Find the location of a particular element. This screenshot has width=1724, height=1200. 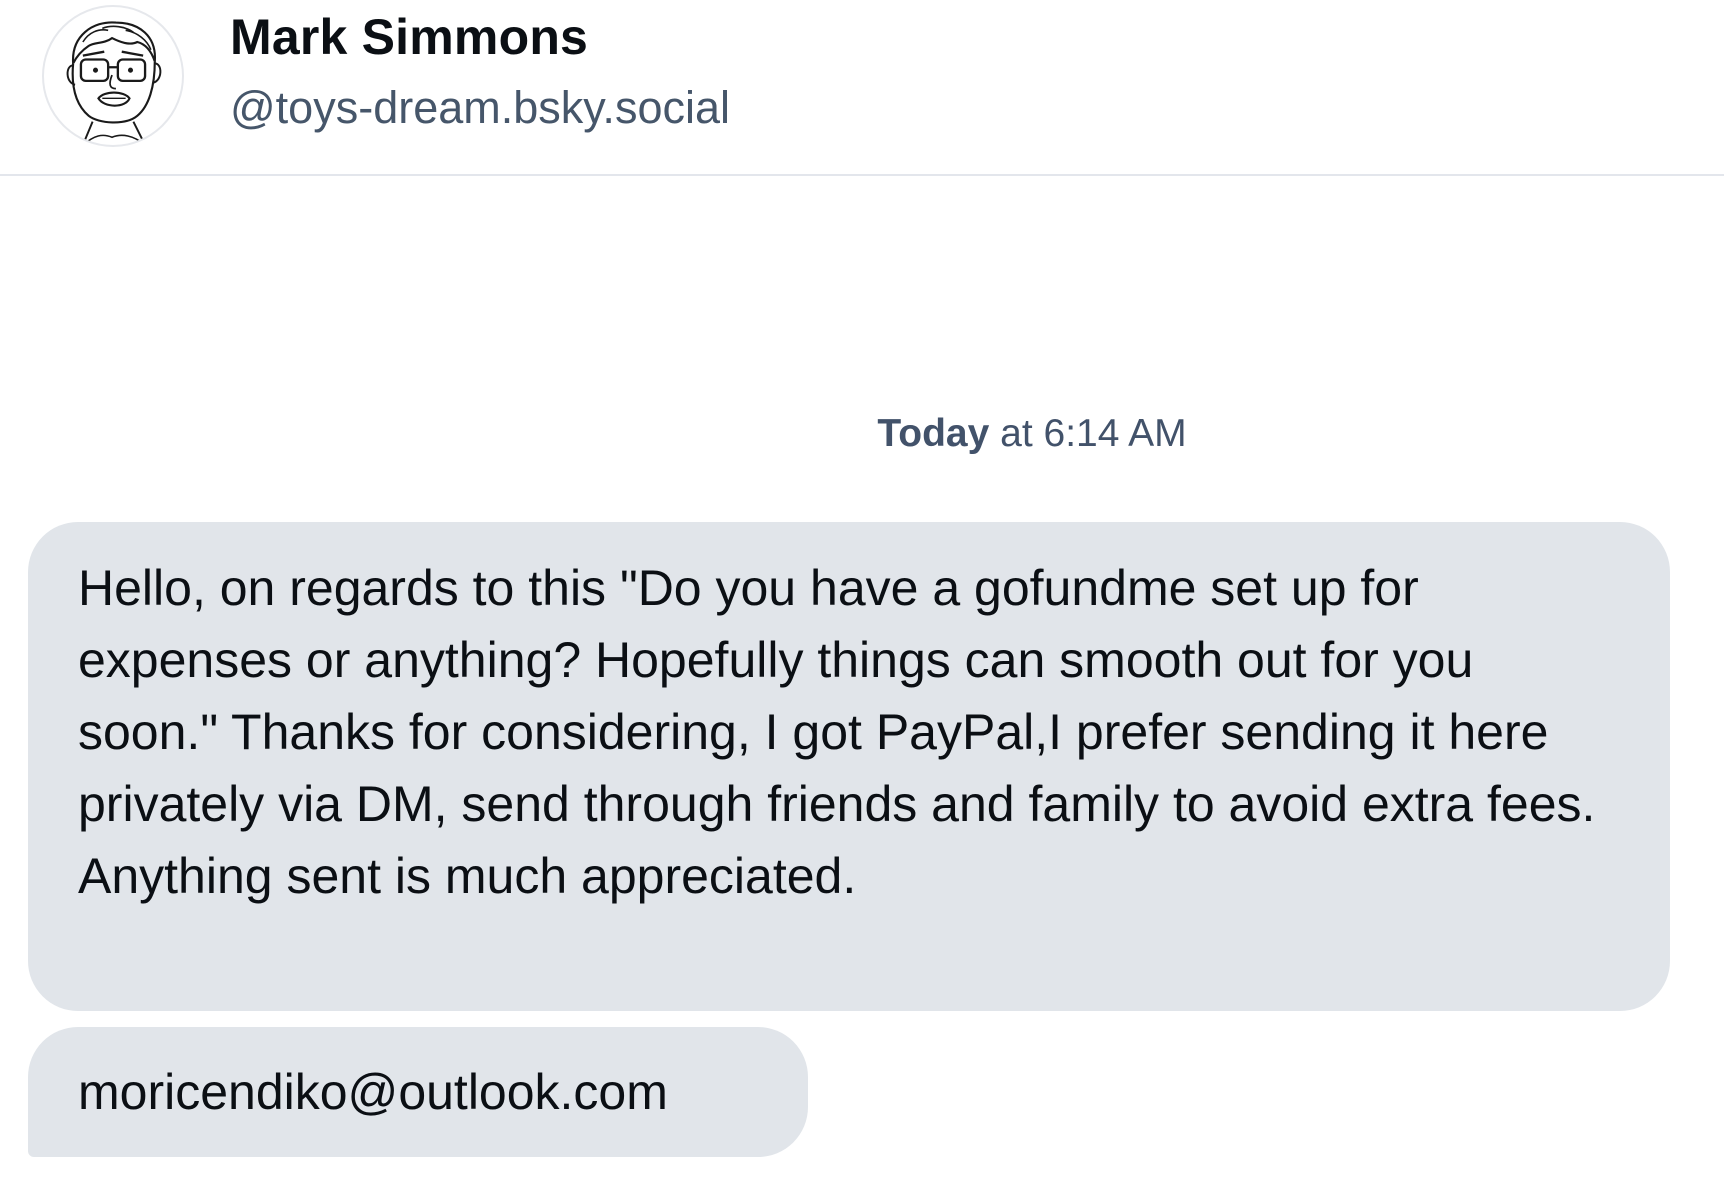

display-name: Mark Simmons is located at coordinates (409, 37).